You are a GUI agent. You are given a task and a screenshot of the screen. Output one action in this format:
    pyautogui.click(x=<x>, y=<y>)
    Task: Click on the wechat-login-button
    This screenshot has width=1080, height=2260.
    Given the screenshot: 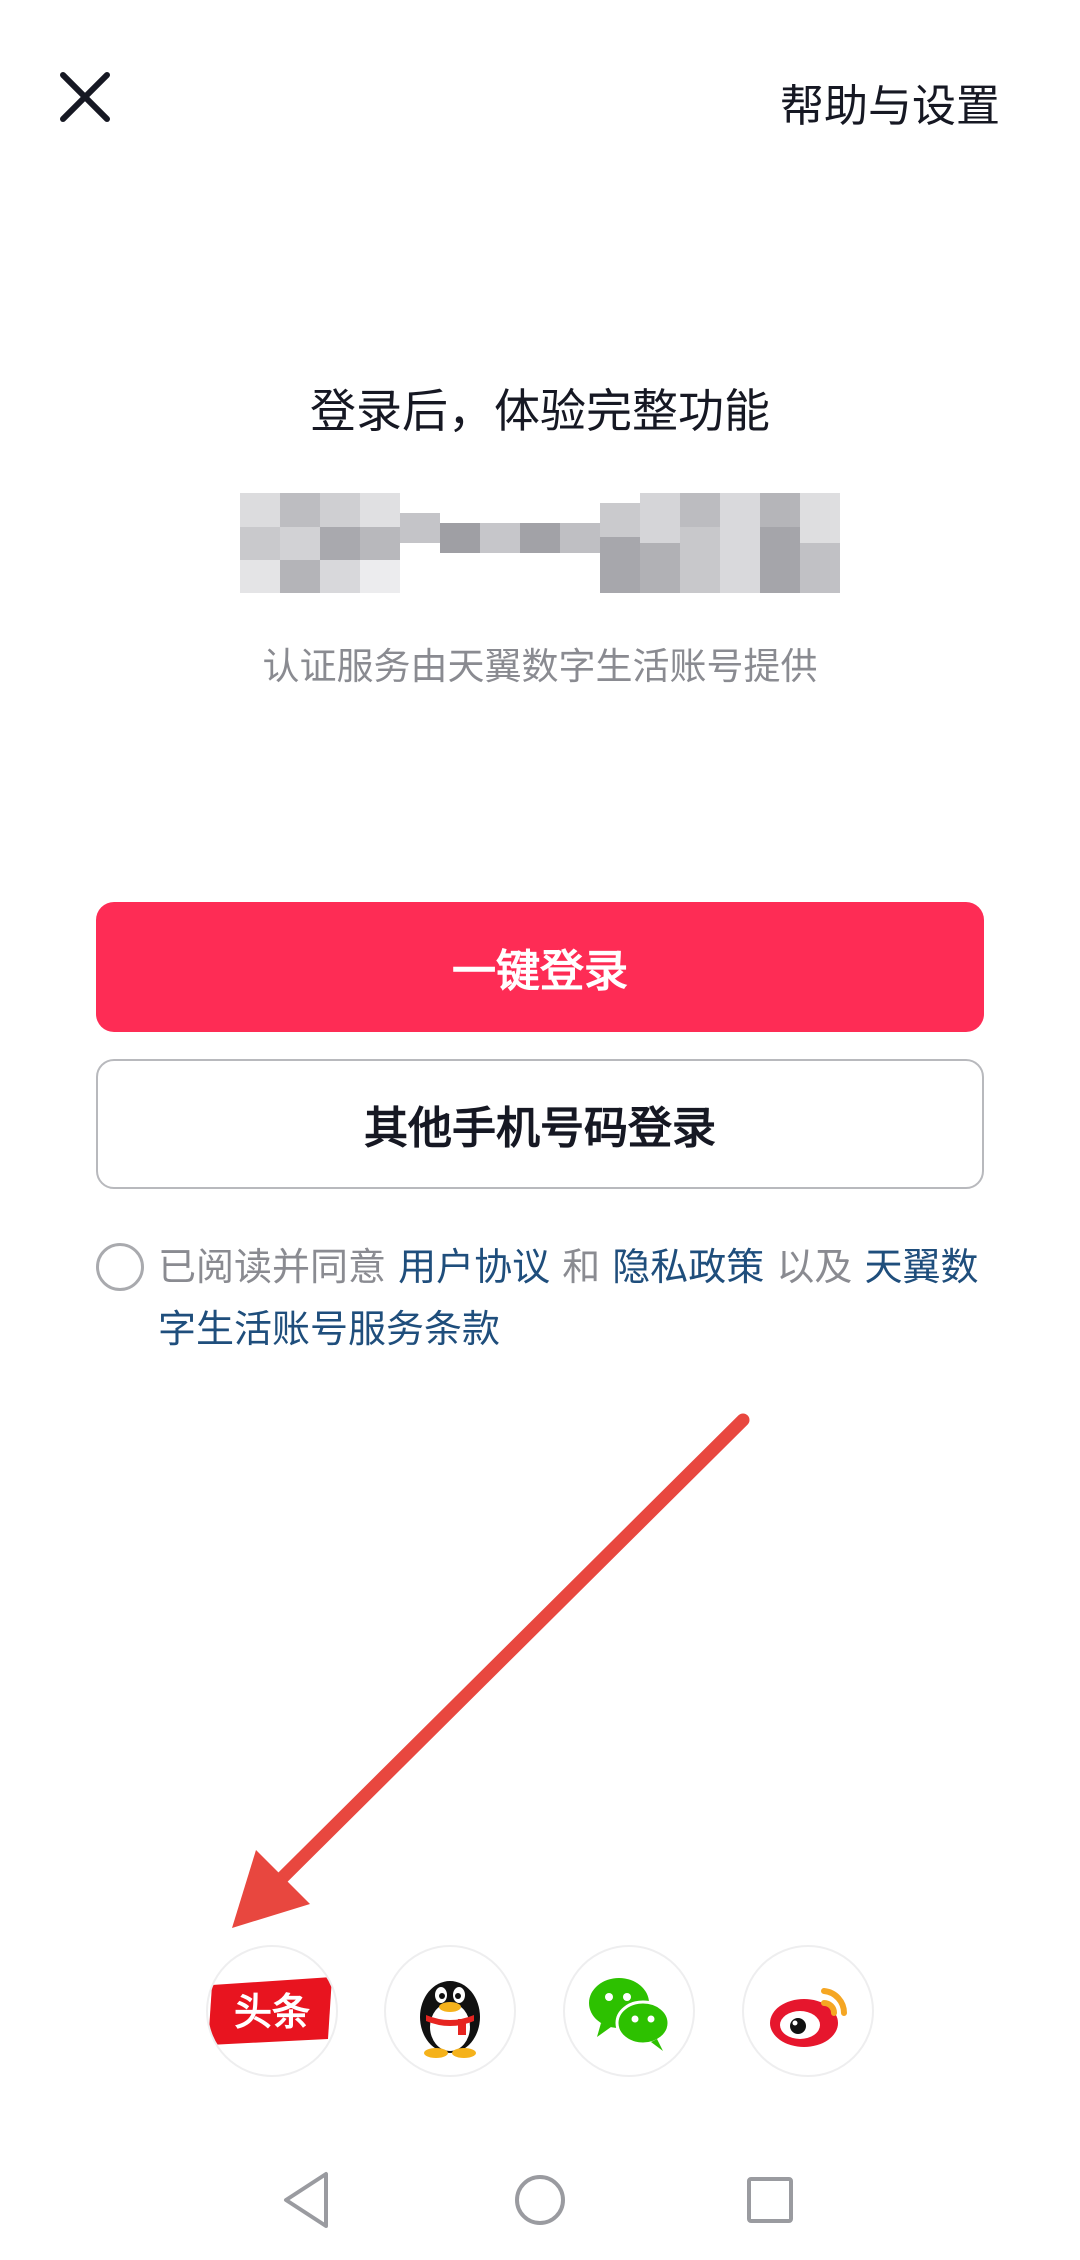 What is the action you would take?
    pyautogui.click(x=629, y=2011)
    